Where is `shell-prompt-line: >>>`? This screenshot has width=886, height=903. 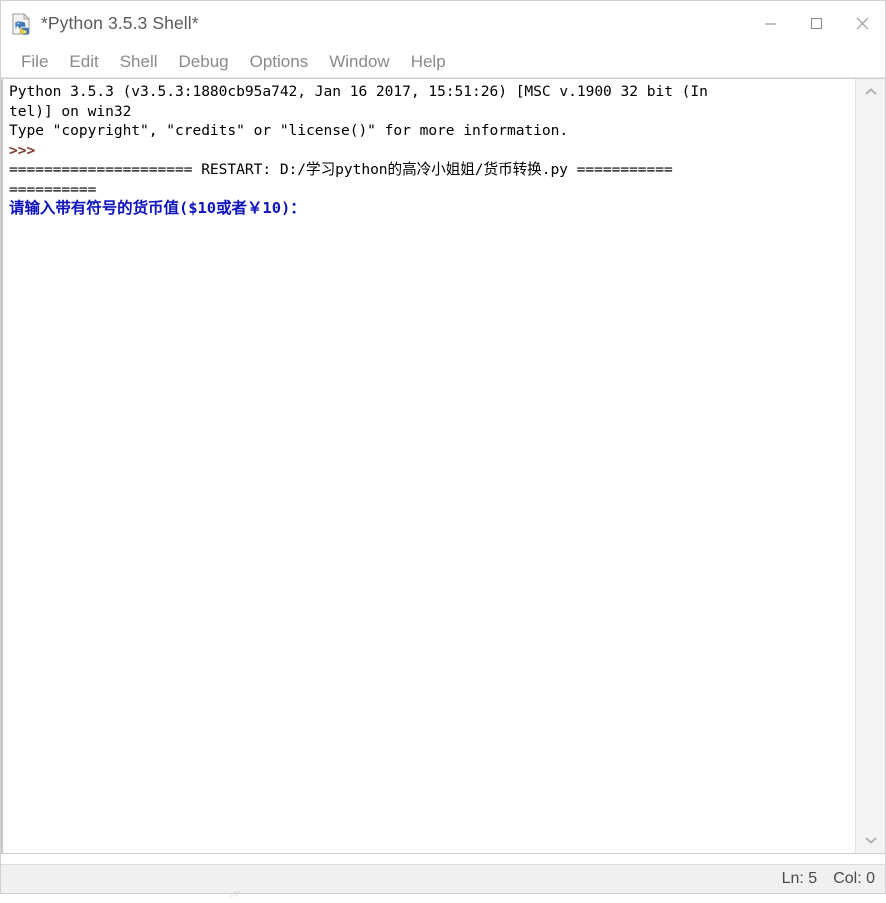 shell-prompt-line: >>> is located at coordinates (26, 150).